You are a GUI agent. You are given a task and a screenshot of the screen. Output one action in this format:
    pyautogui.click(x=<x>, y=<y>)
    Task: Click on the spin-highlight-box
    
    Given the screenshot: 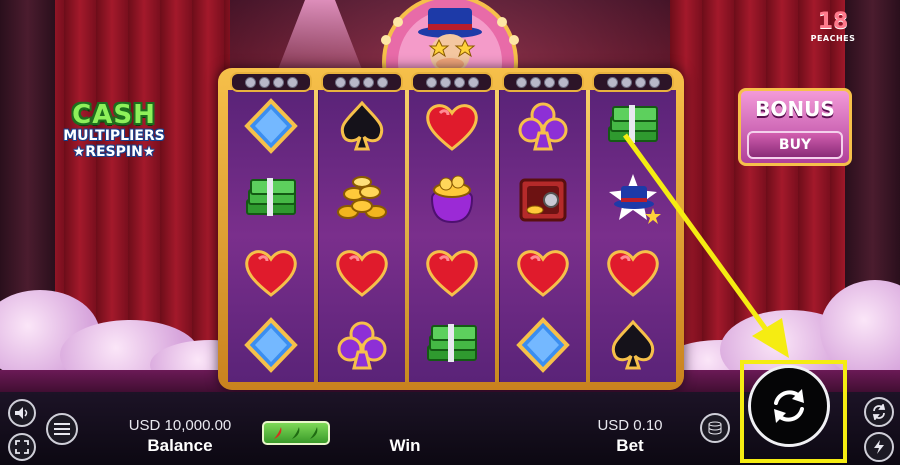 What is the action you would take?
    pyautogui.click(x=793, y=411)
    